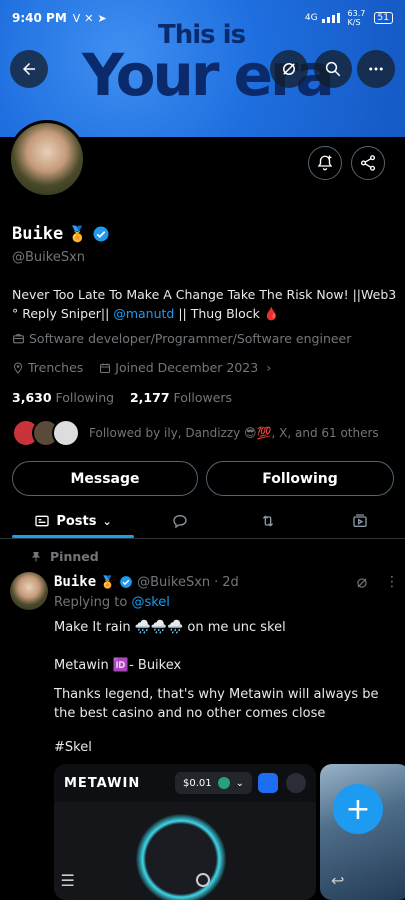 The width and height of the screenshot is (405, 900). I want to click on back-button, so click(29, 69).